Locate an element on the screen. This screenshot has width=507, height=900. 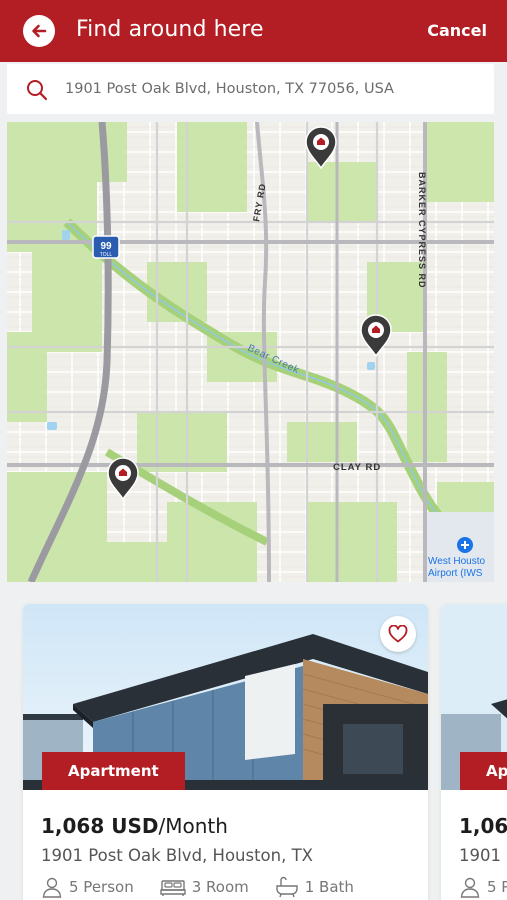
heart-icon is located at coordinates (398, 634).